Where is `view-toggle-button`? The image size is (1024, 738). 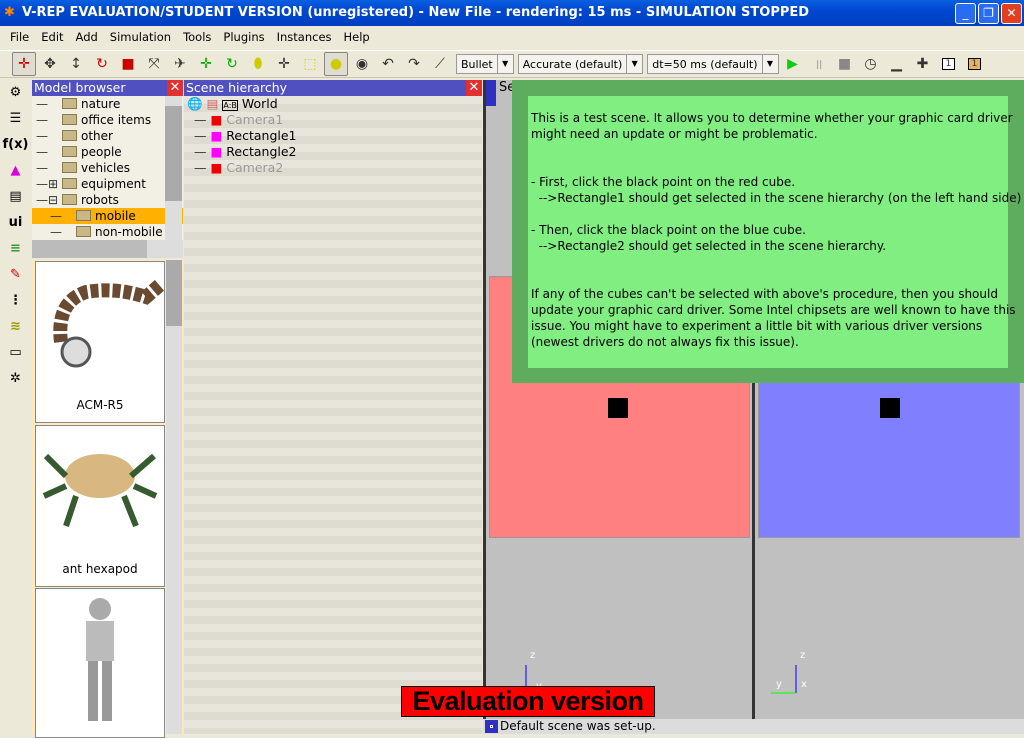
view-toggle-button is located at coordinates (491, 93).